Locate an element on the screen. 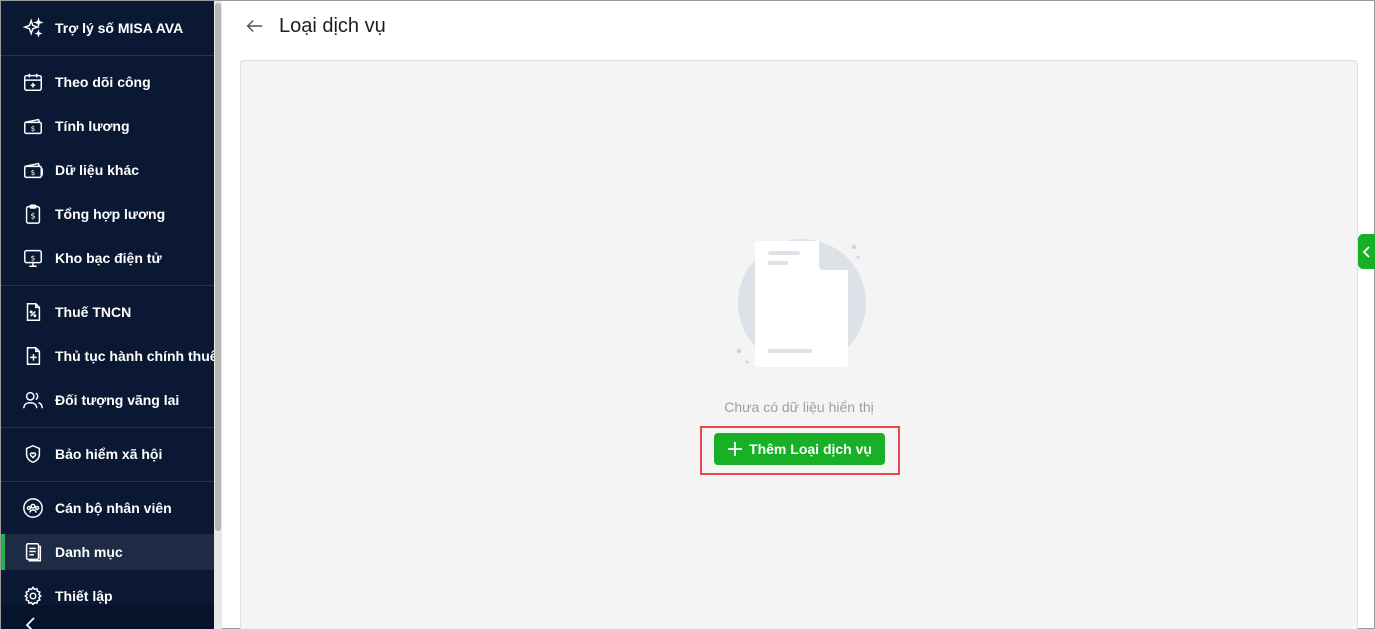  sidebar-item-label: Trợ lý số MISA AVA is located at coordinates (119, 28).